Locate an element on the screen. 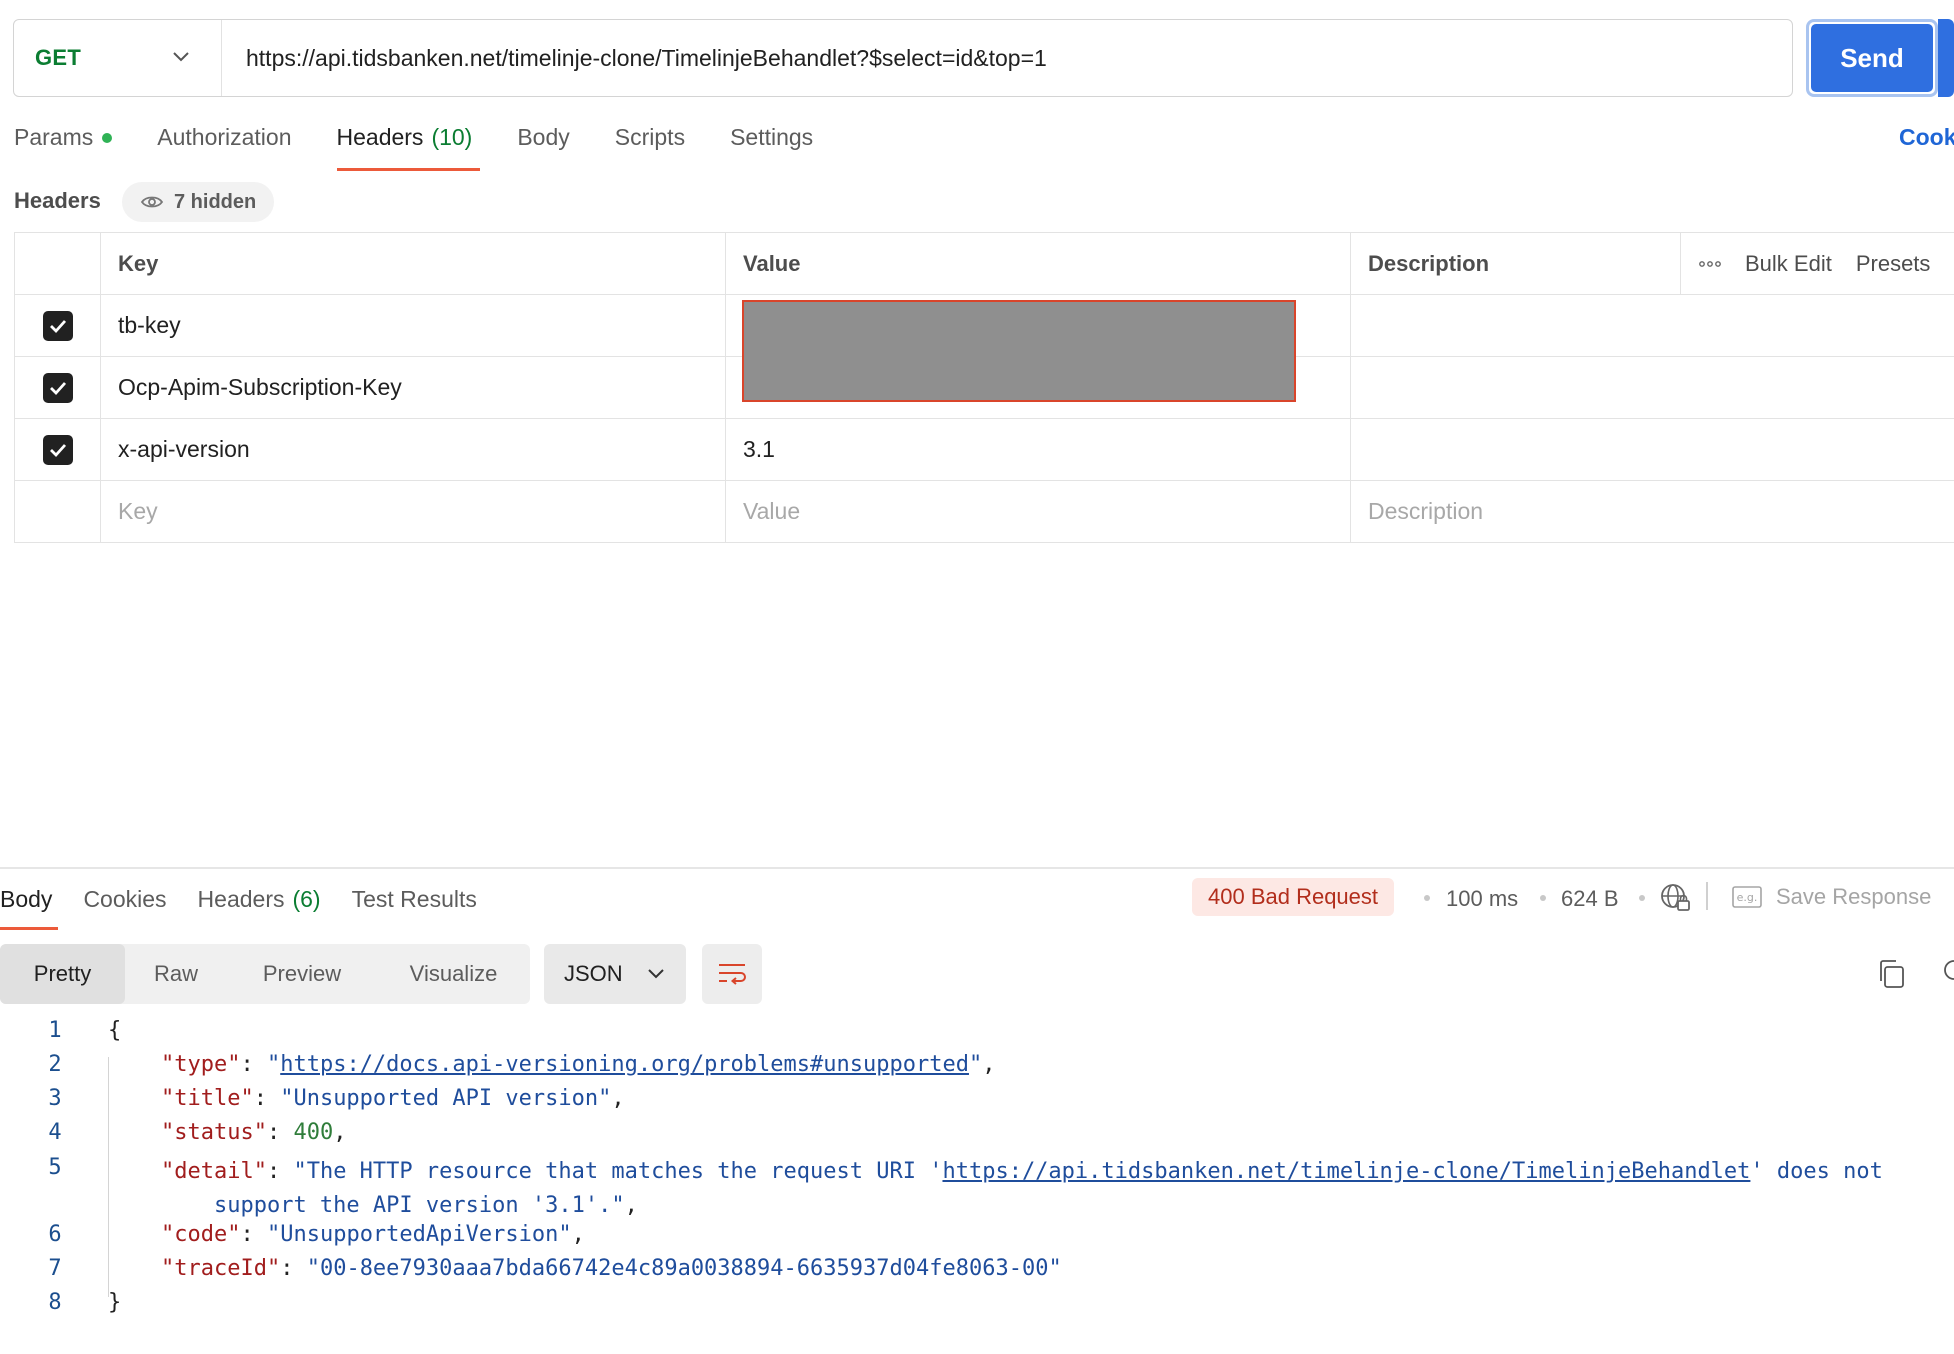 The image size is (1954, 1354). table-row-new: Key Value Description is located at coordinates (984, 512).